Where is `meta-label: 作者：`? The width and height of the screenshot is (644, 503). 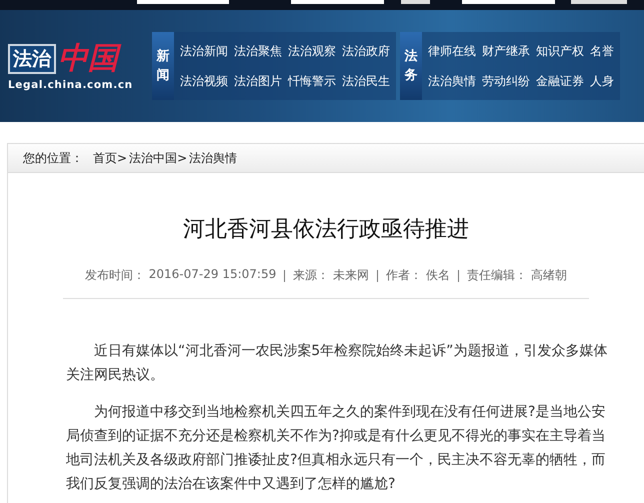
meta-label: 作者： is located at coordinates (404, 275).